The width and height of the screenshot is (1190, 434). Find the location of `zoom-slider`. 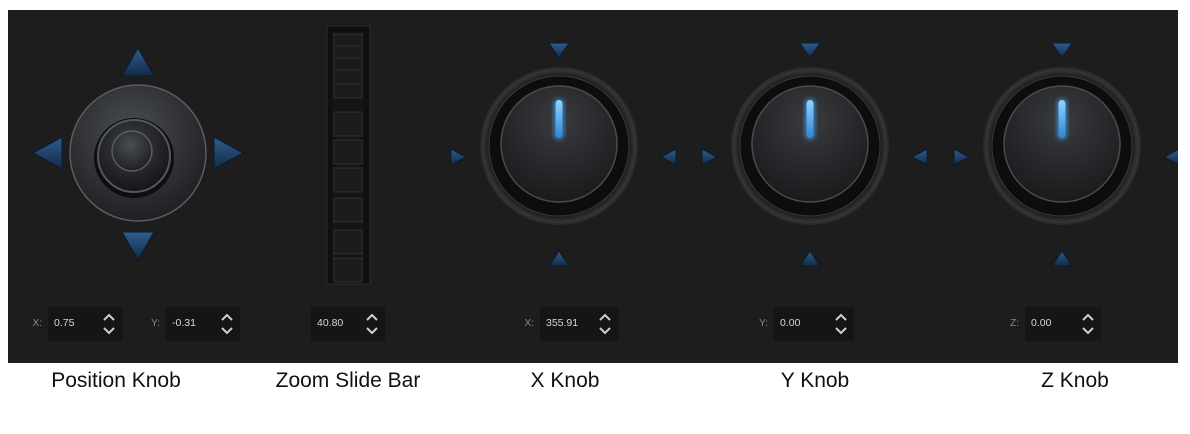

zoom-slider is located at coordinates (348, 155).